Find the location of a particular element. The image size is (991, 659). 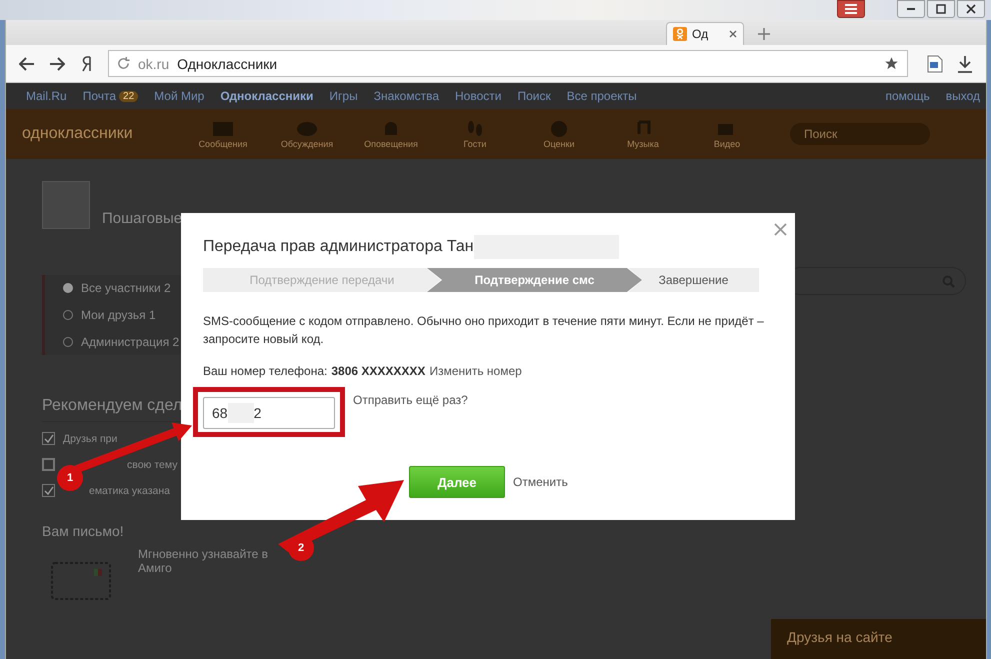

task-label: Друзья при is located at coordinates (90, 438).